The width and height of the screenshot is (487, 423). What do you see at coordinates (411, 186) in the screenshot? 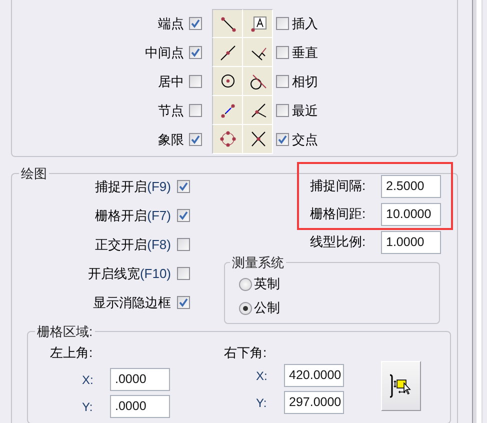
I see `input-field: 2.5000` at bounding box center [411, 186].